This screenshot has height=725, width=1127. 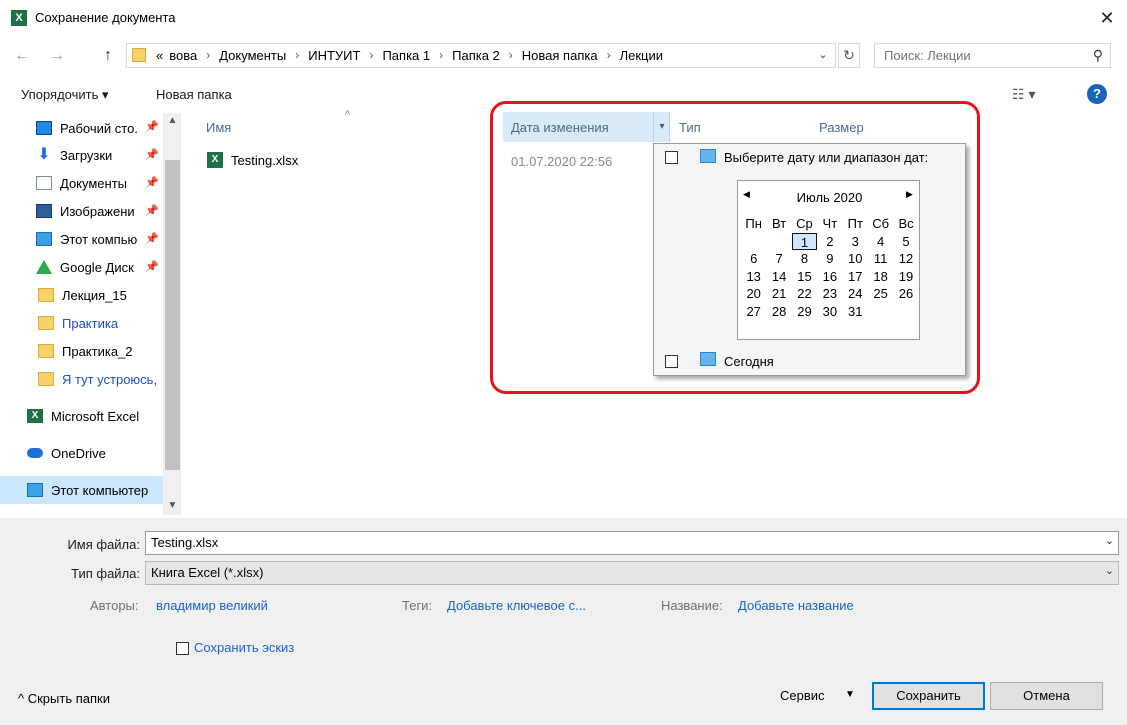 I want to click on breadcrumb-item: вова, so click(x=183, y=55).